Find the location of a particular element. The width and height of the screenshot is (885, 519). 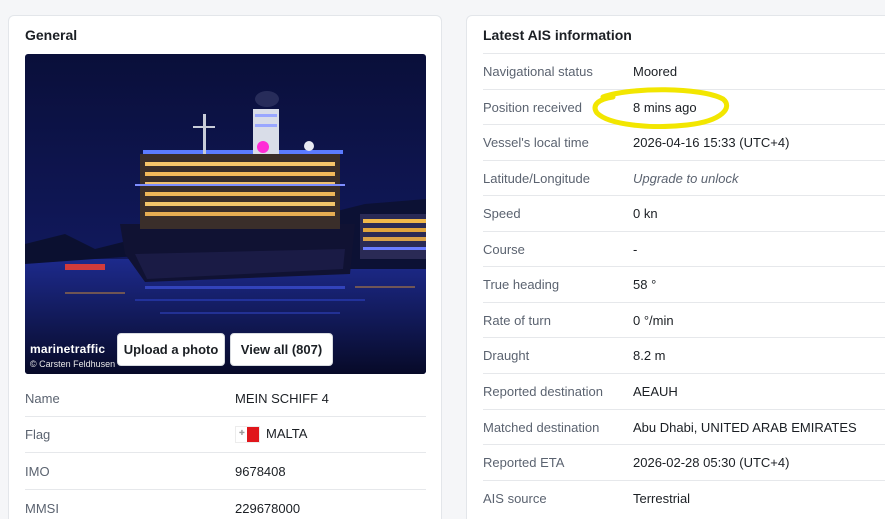

row-value: - is located at coordinates (635, 249).